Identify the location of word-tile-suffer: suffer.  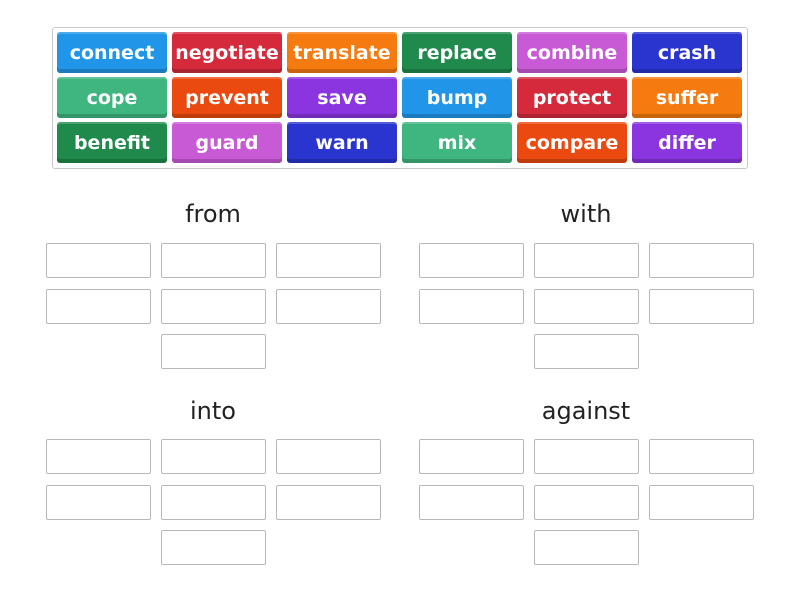
(687, 97).